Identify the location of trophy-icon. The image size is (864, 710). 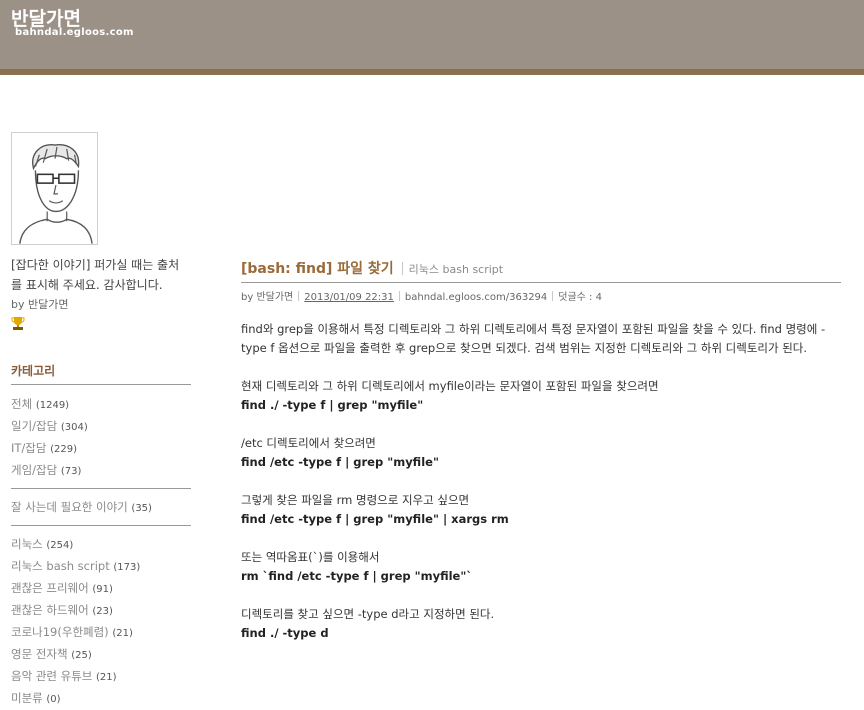
(18, 323).